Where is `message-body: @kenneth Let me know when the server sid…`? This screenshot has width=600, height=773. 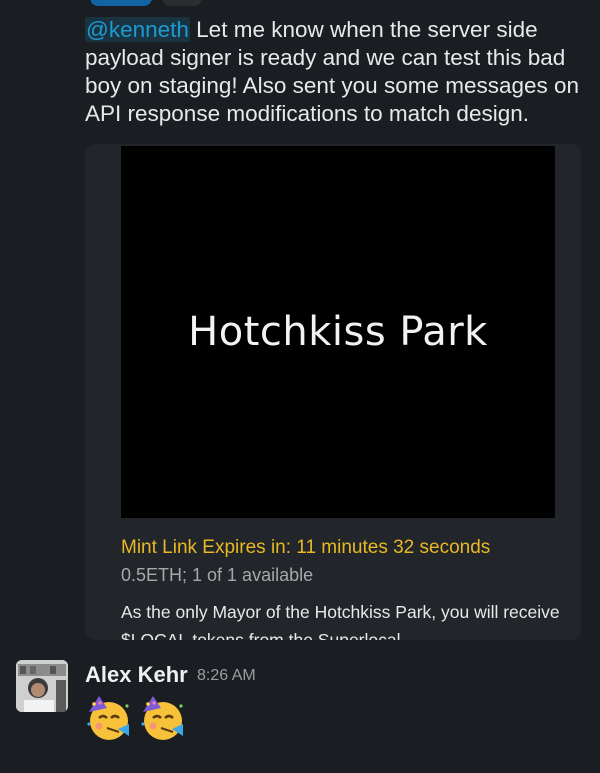 message-body: @kenneth Let me know when the server sid… is located at coordinates (337, 72).